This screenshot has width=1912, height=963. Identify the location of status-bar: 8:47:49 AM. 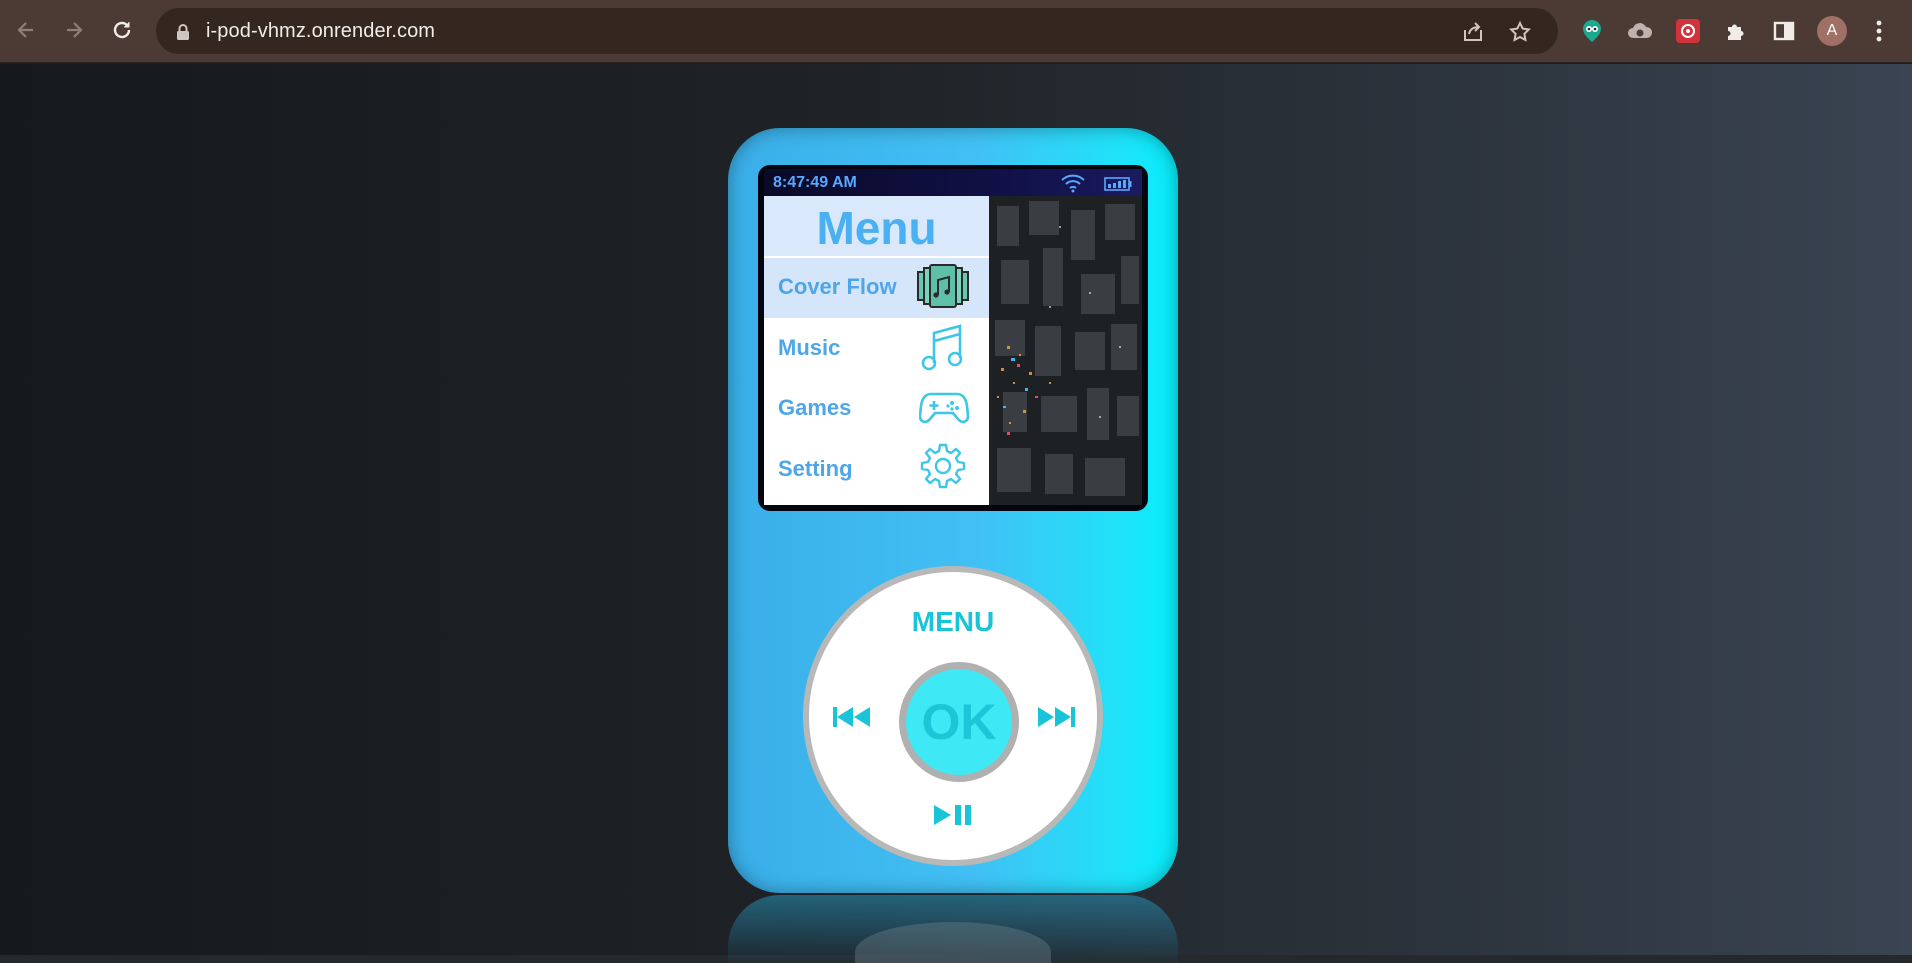
(953, 182).